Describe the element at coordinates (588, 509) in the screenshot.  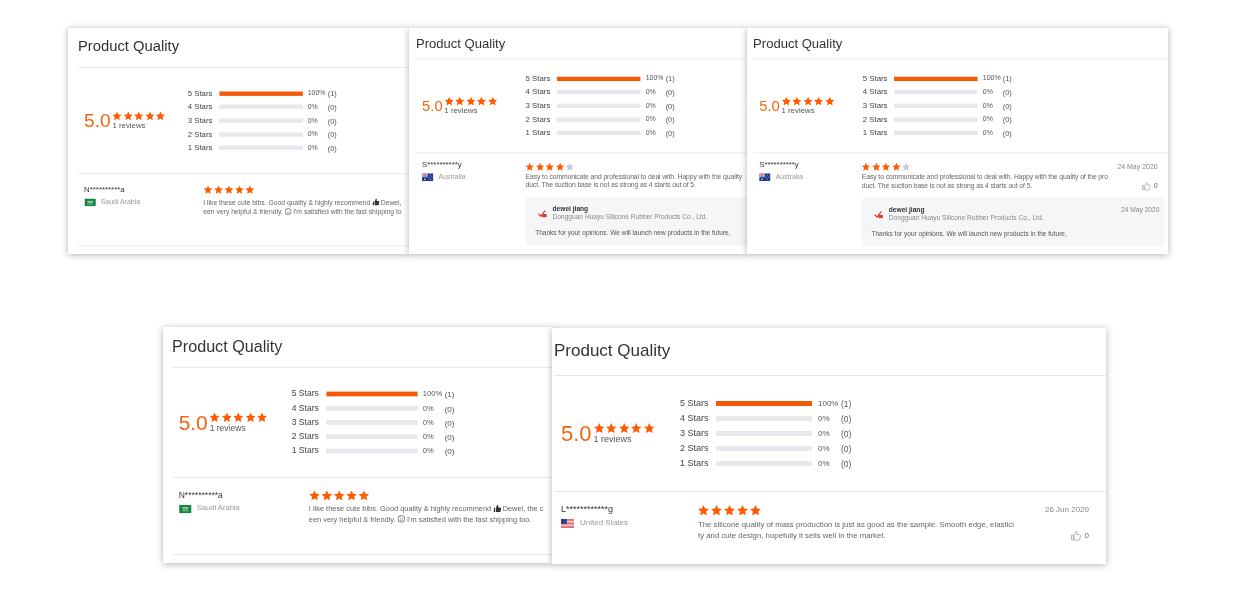
I see `reviewer-name: L************g` at that location.